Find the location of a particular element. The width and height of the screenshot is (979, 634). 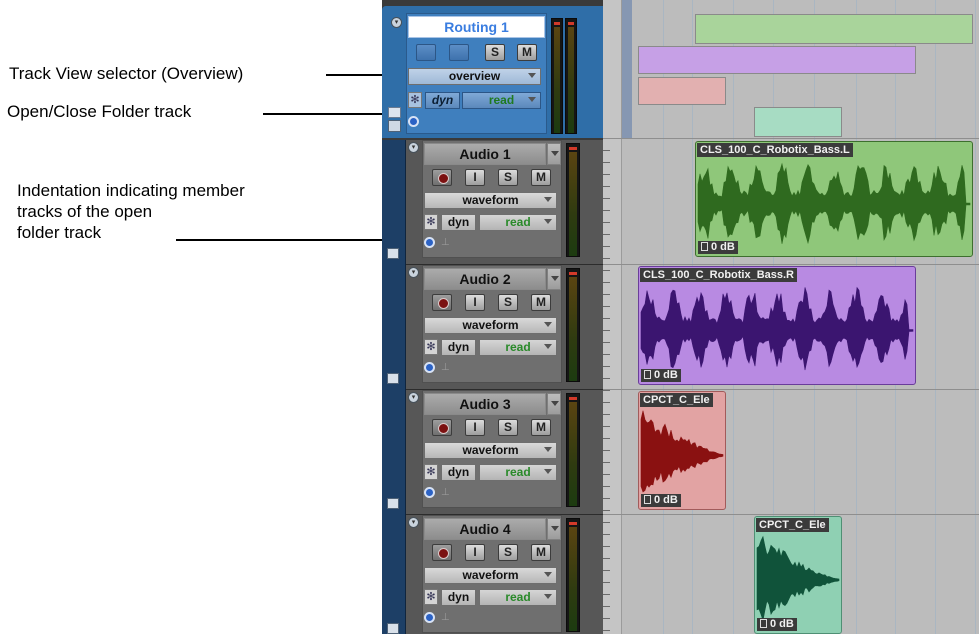

grid-line is located at coordinates (975, 317).